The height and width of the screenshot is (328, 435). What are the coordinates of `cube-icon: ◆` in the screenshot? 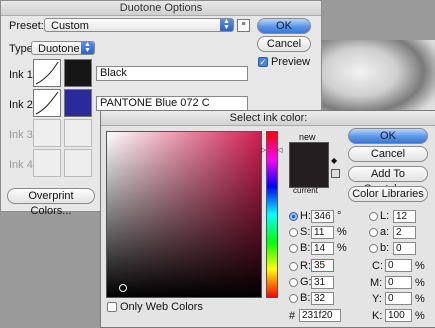 It's located at (334, 160).